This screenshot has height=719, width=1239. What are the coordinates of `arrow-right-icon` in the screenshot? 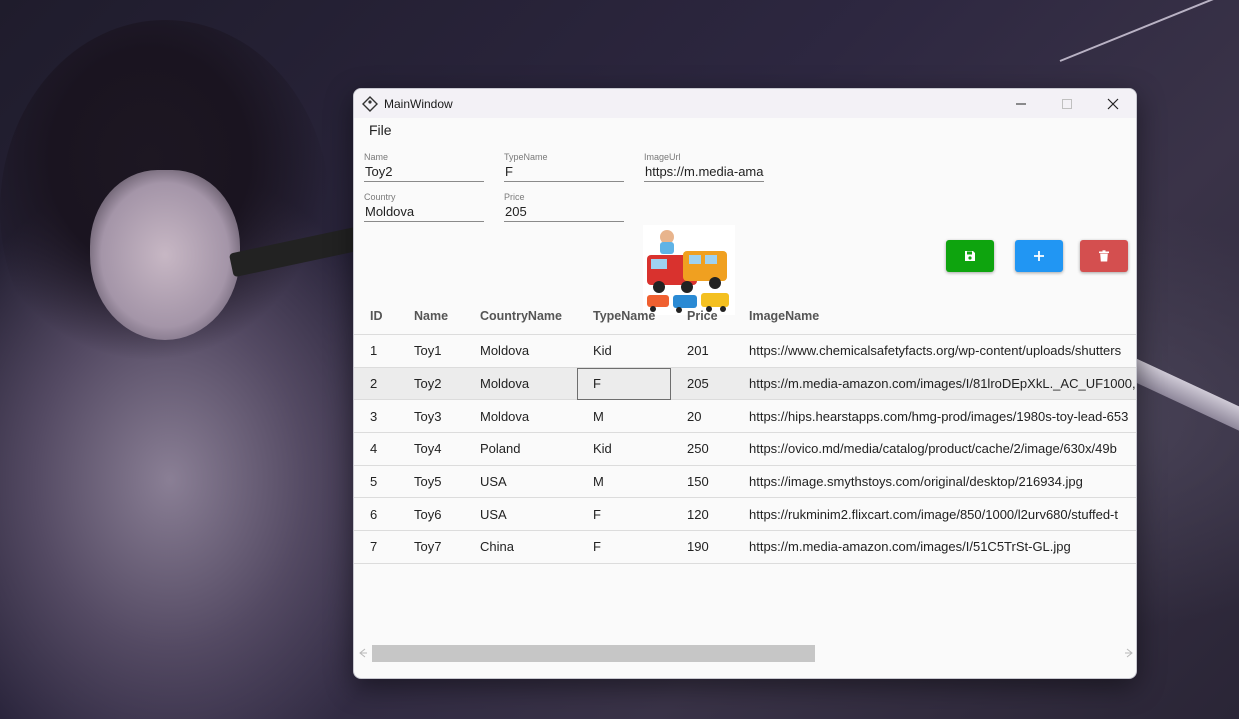 It's located at (1129, 653).